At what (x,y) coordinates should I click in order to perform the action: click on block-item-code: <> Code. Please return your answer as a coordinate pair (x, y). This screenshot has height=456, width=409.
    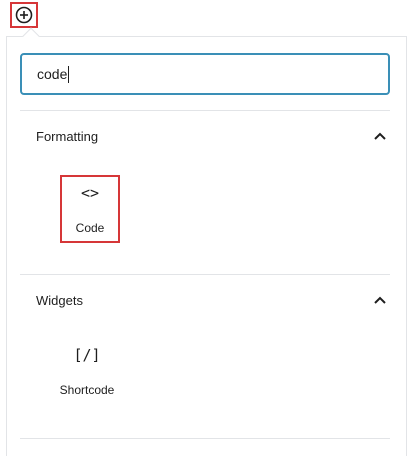
    Looking at the image, I should click on (90, 209).